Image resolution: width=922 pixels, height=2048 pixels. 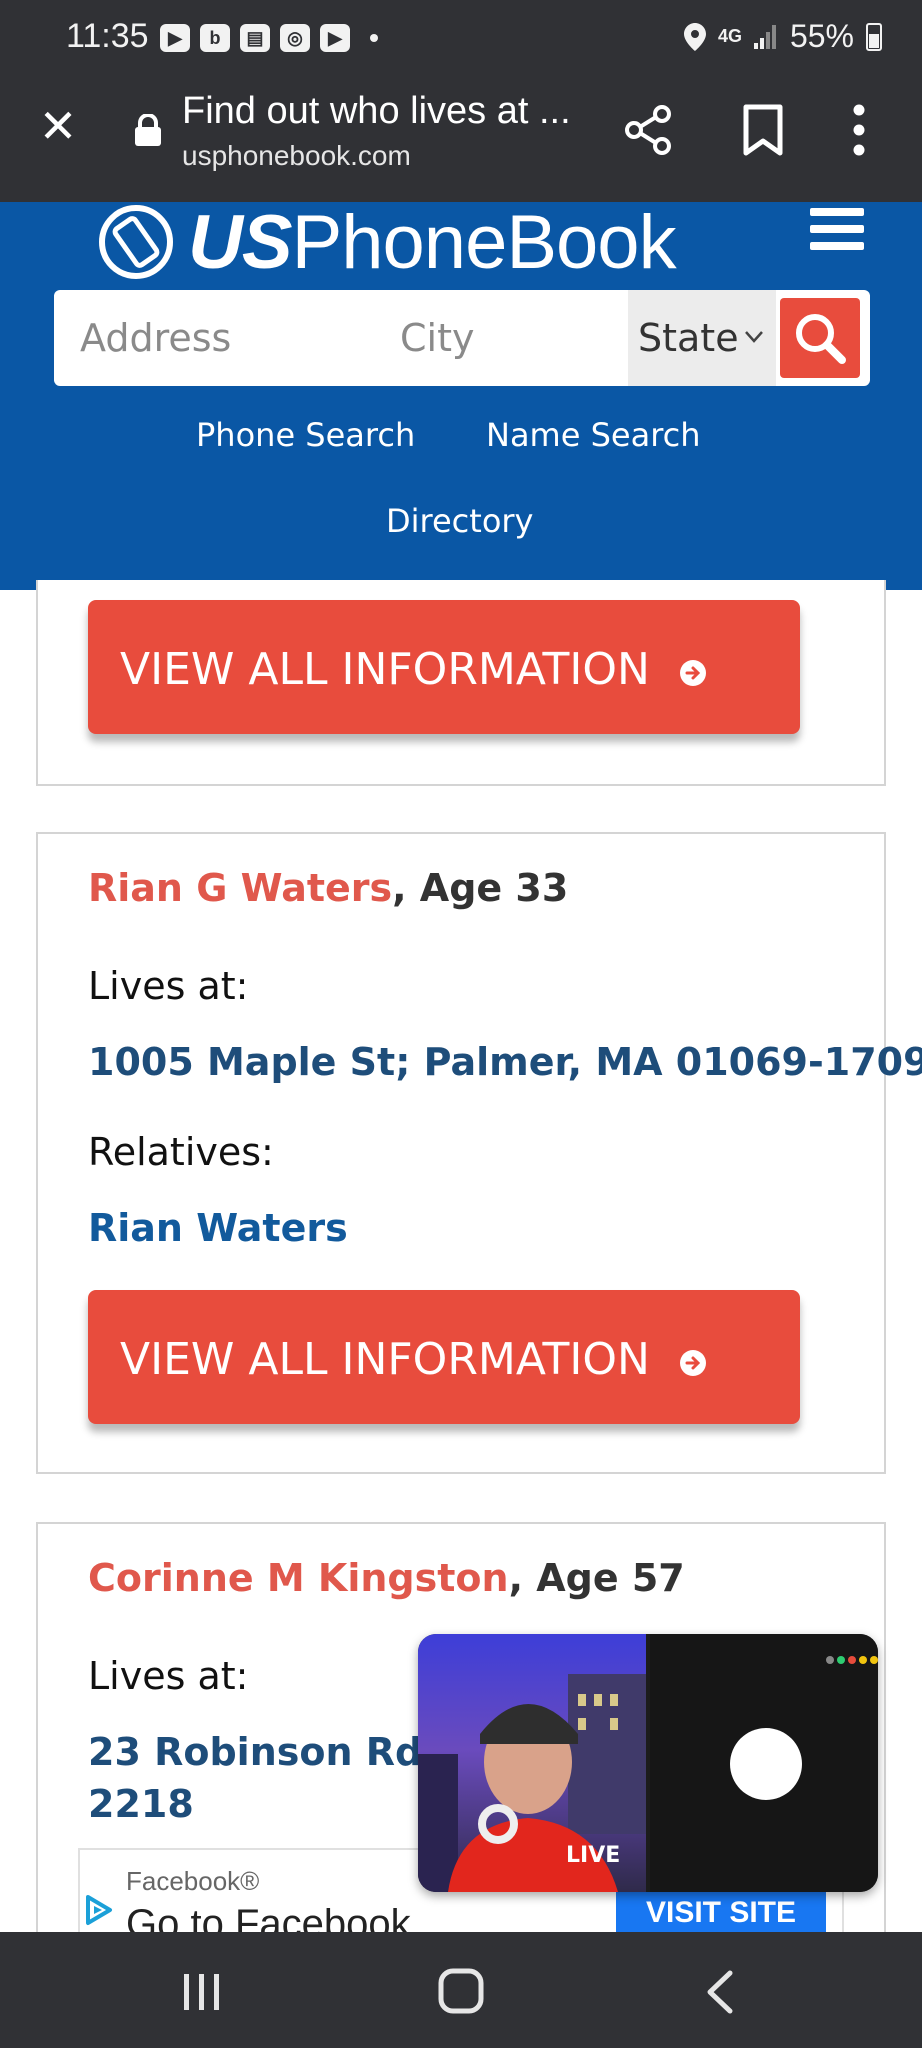 I want to click on record-button, so click(x=766, y=1764).